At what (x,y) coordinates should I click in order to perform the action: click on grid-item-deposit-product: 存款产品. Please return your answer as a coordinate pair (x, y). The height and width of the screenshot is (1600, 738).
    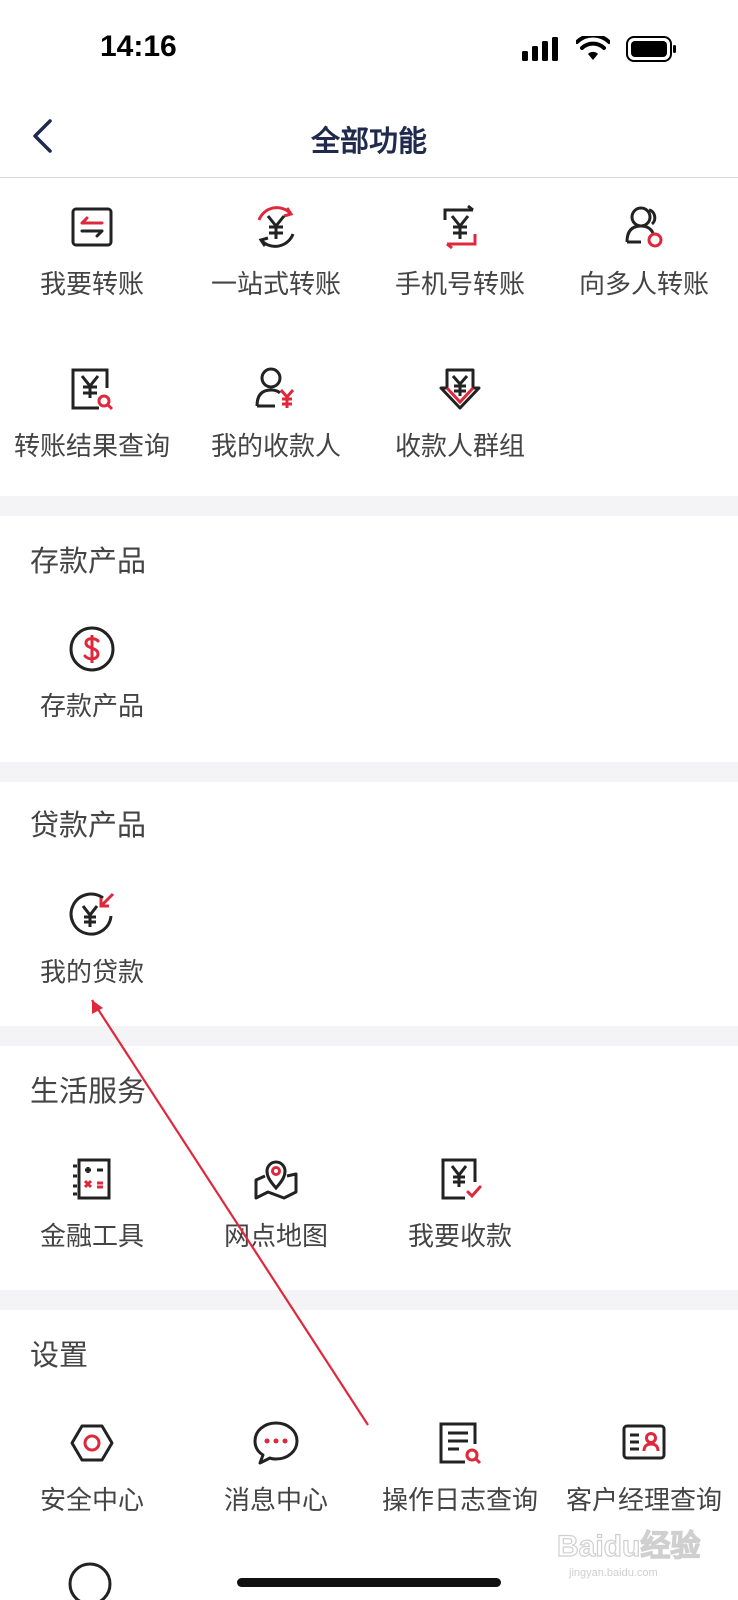
    Looking at the image, I should click on (92, 677).